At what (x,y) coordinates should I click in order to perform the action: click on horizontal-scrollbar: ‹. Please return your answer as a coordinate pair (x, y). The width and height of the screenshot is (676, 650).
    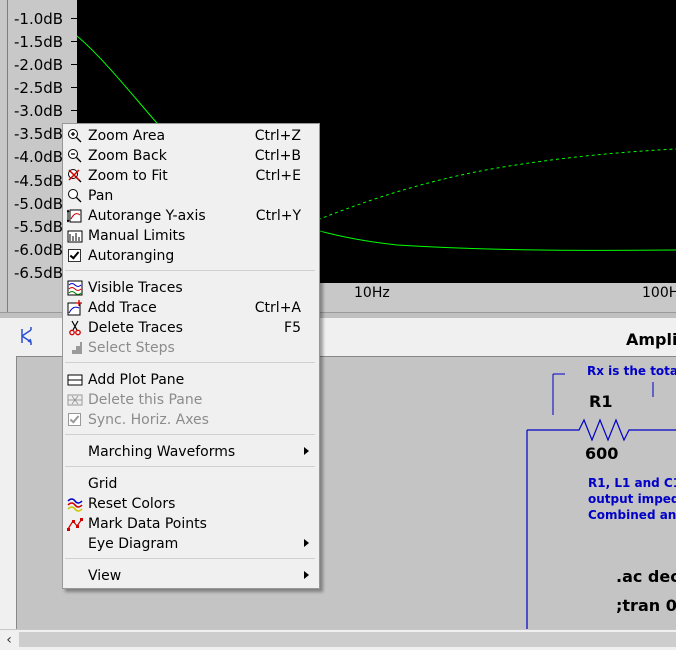
    Looking at the image, I should click on (338, 639).